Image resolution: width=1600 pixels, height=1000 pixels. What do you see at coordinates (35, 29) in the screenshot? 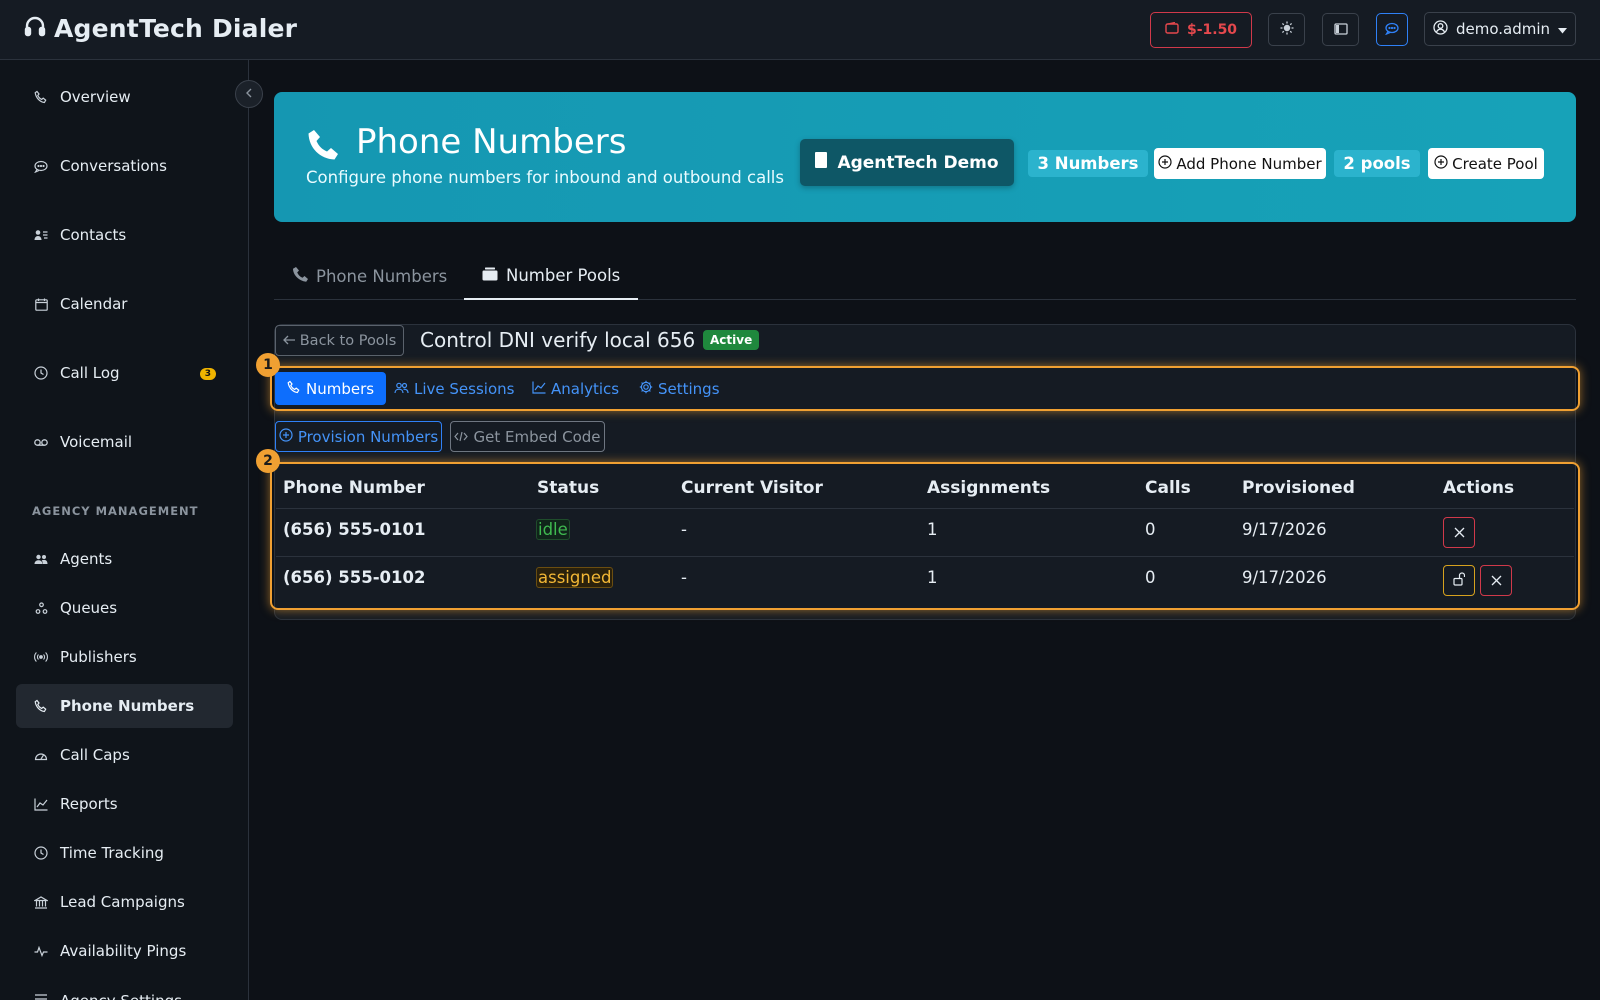
I see `headset-icon` at bounding box center [35, 29].